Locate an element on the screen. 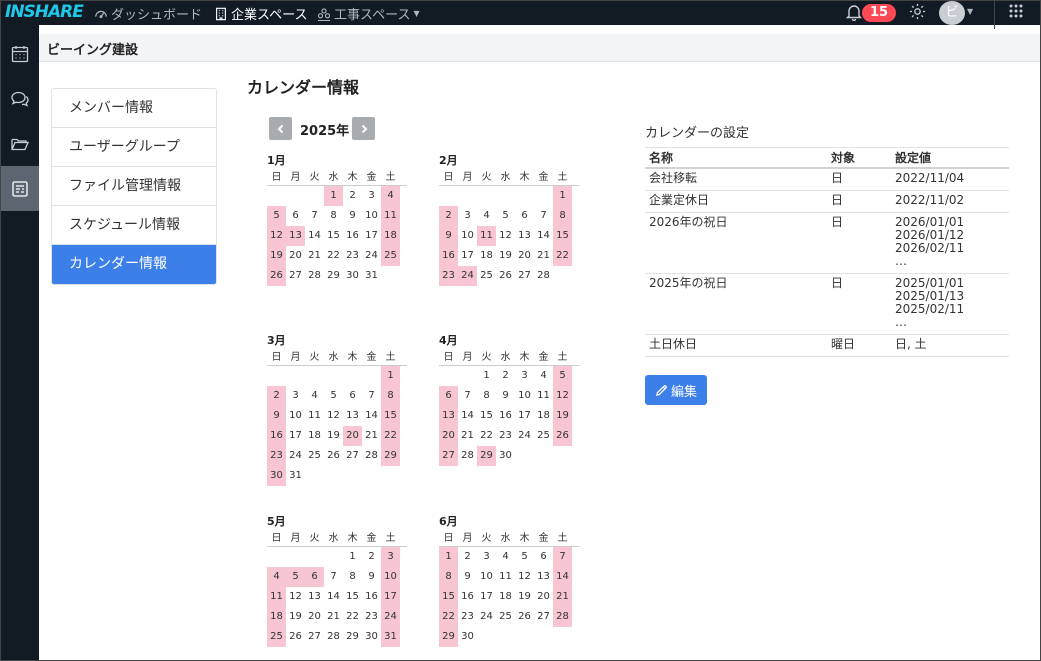 Image resolution: width=1041 pixels, height=661 pixels. holiday-cell: 25 is located at coordinates (390, 256).